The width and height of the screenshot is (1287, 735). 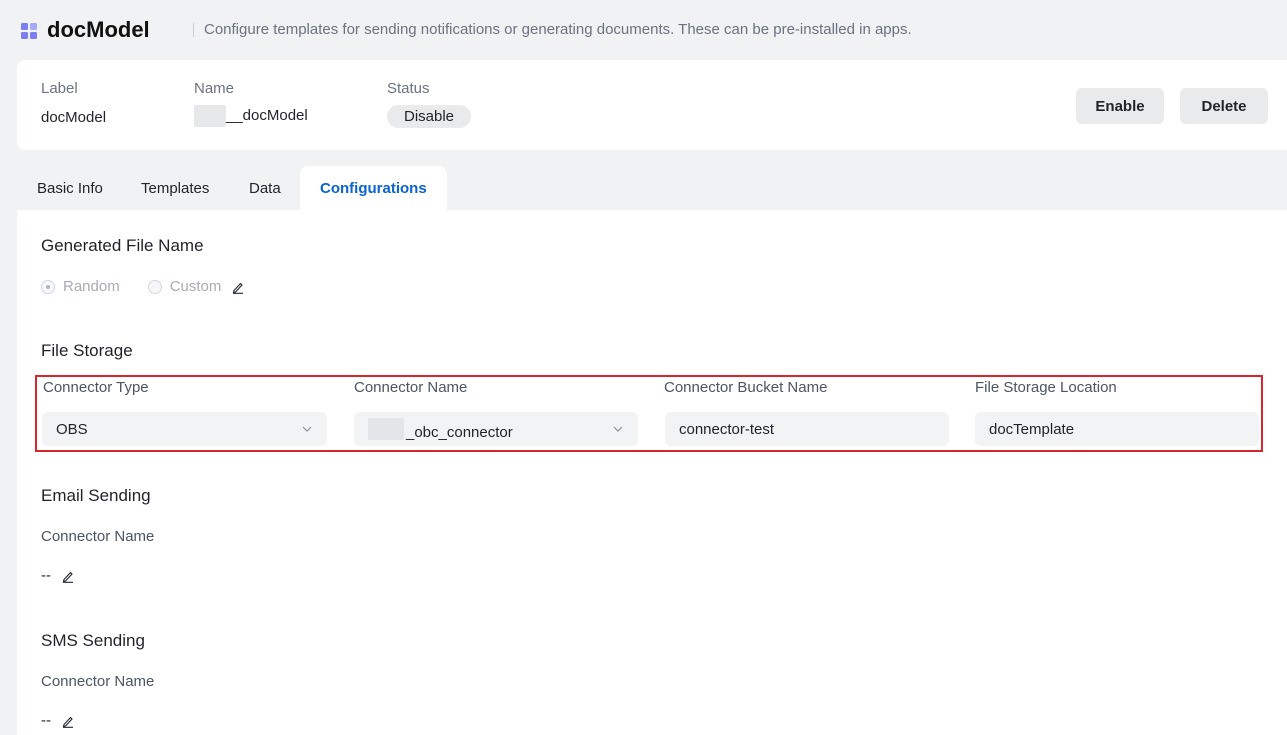 I want to click on radio-random, so click(x=48, y=286).